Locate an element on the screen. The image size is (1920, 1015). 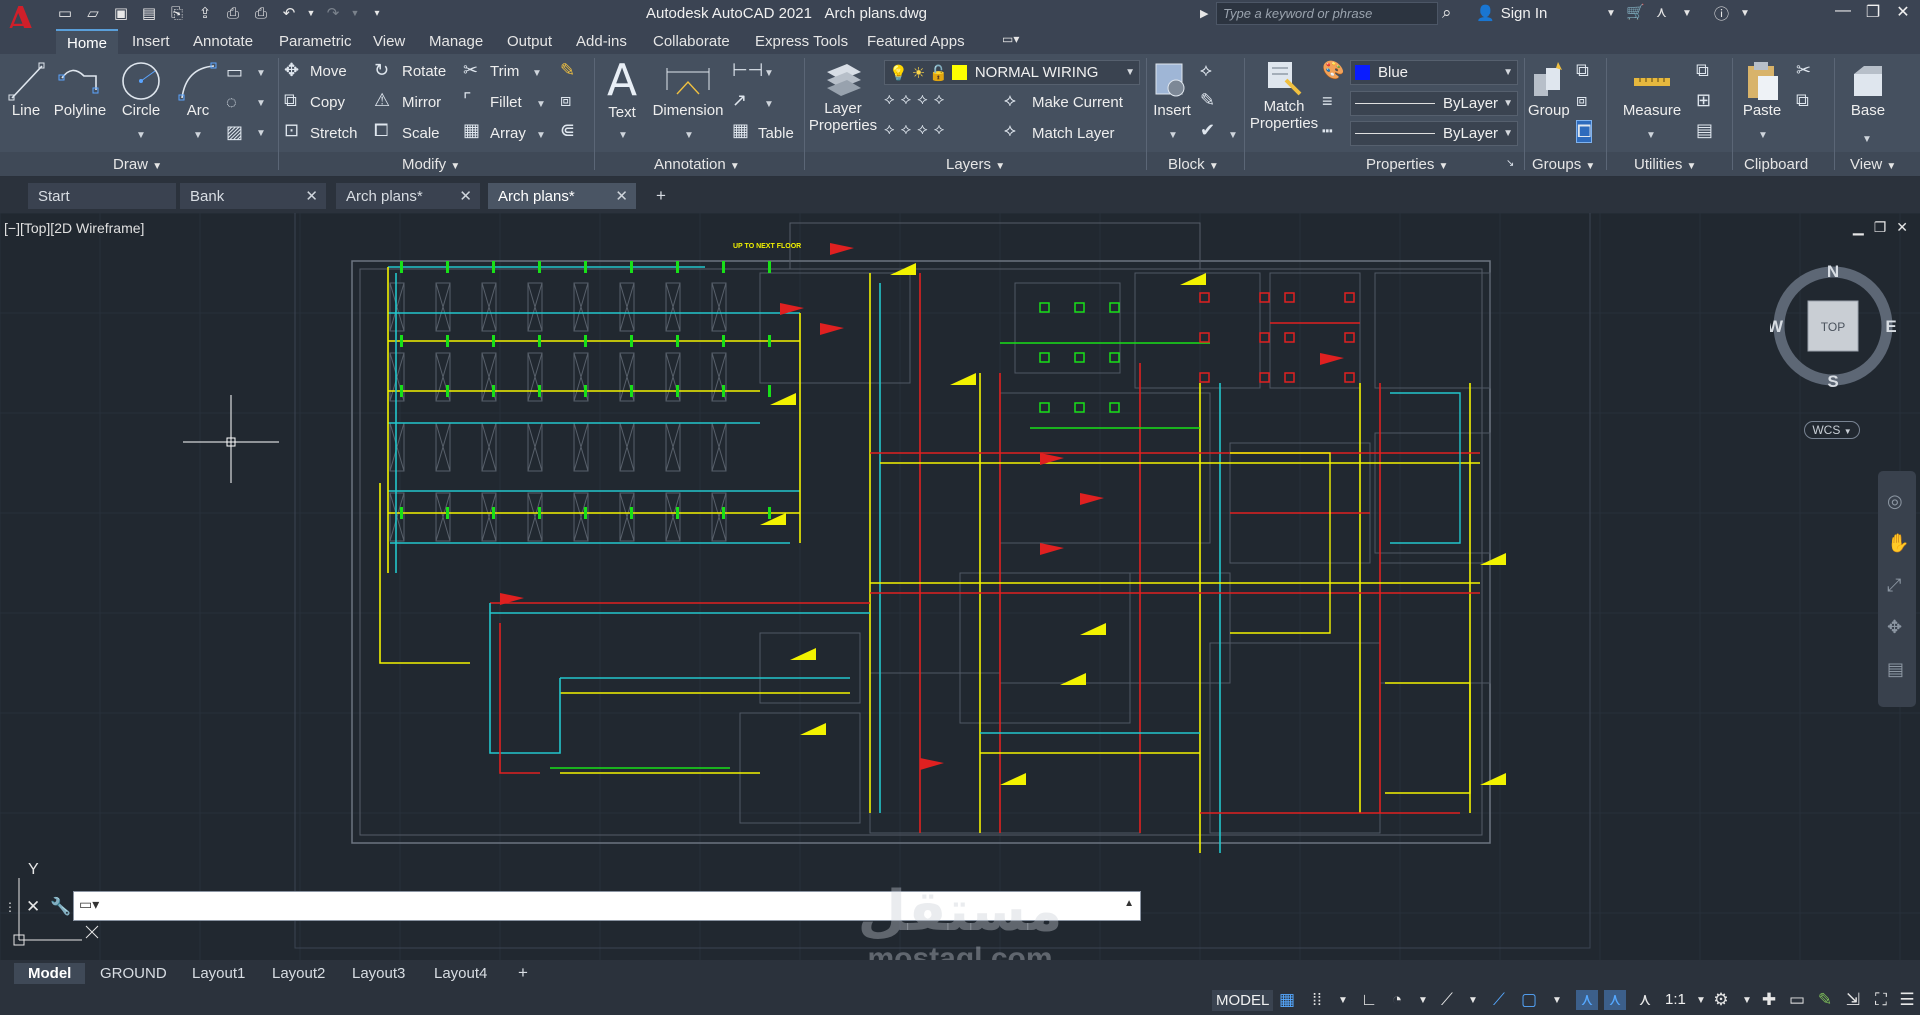
select-all-icon: ⊞ is located at coordinates (1703, 100).